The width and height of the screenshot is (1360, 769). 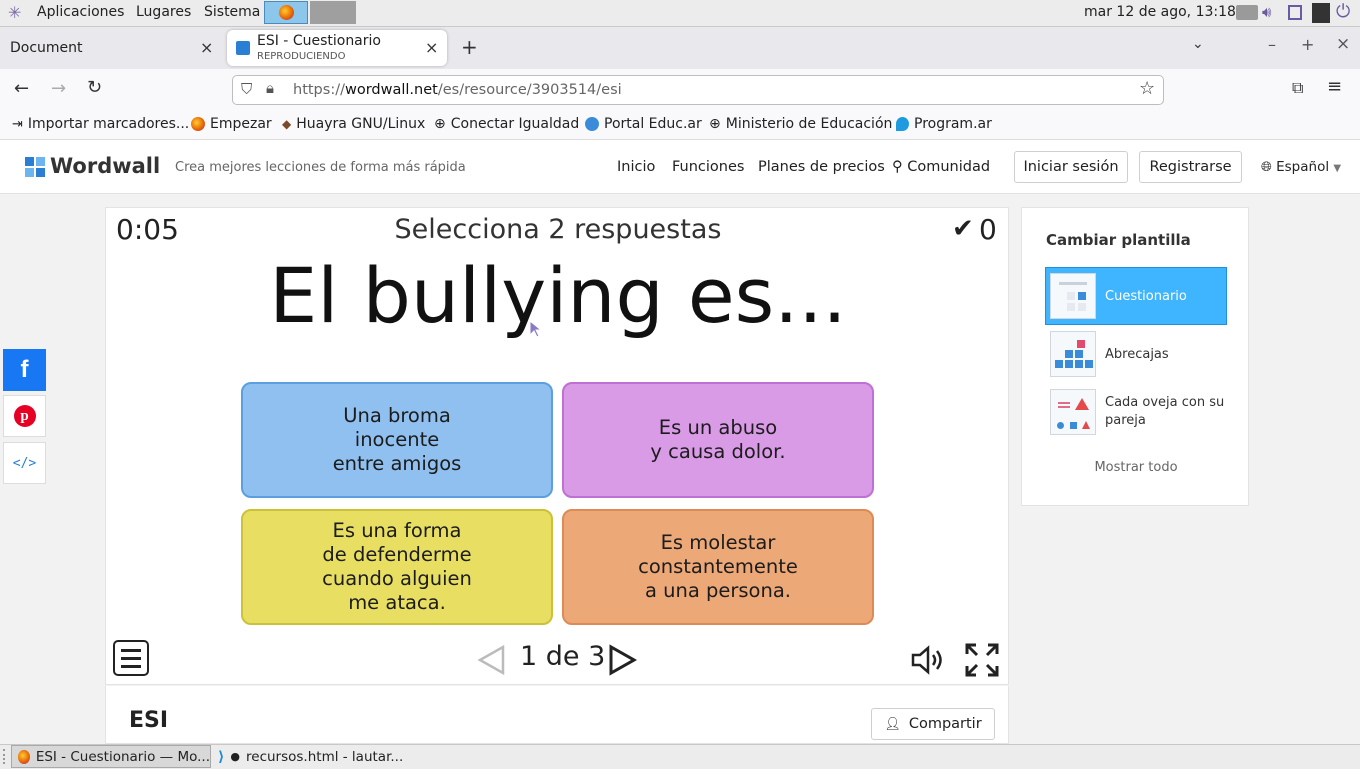 I want to click on template-label: Abrecajas, so click(x=1137, y=354).